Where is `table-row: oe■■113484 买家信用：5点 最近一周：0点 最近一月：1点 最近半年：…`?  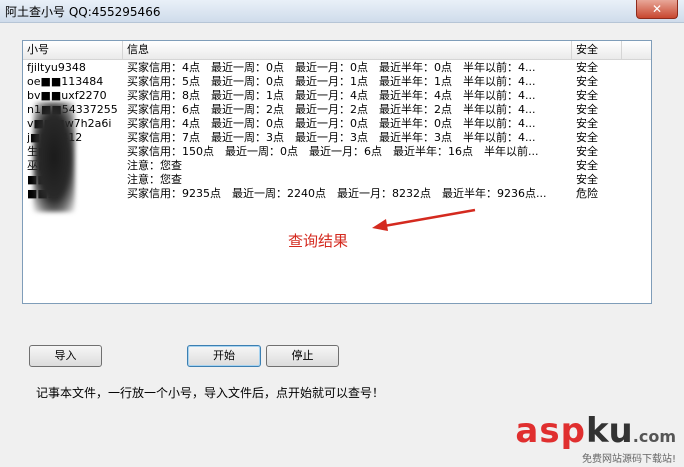
table-row: oe■■113484 买家信用：5点 最近一周：0点 最近一月：1点 最近半年：… is located at coordinates (337, 82).